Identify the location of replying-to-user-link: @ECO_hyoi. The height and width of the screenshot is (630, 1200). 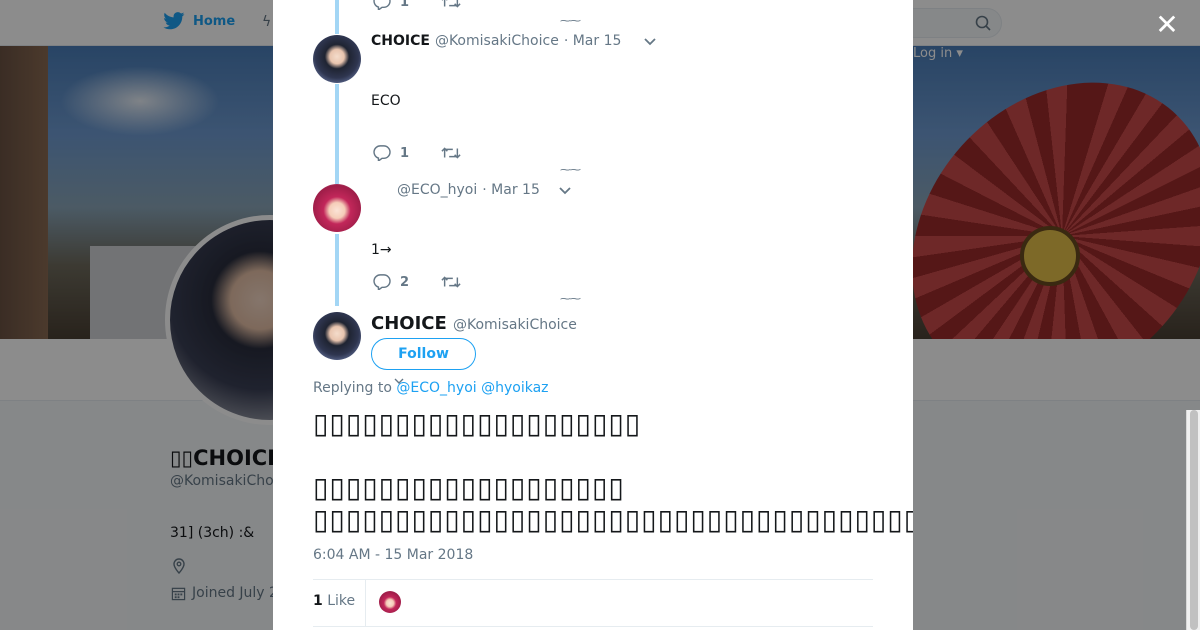
(436, 388).